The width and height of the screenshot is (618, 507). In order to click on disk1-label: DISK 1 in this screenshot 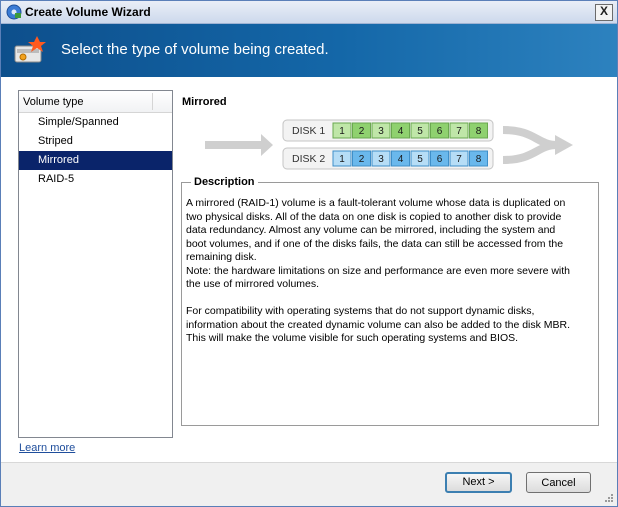, I will do `click(308, 131)`.